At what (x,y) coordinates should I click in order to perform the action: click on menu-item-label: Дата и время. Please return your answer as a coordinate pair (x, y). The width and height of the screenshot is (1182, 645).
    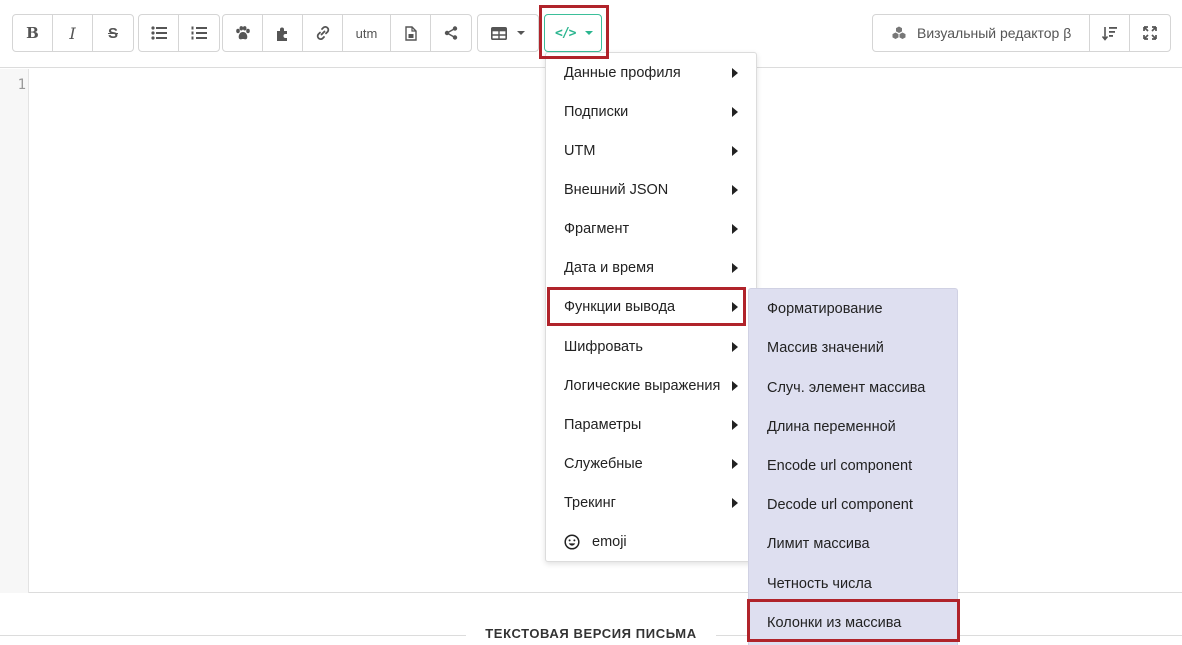
    Looking at the image, I should click on (609, 267).